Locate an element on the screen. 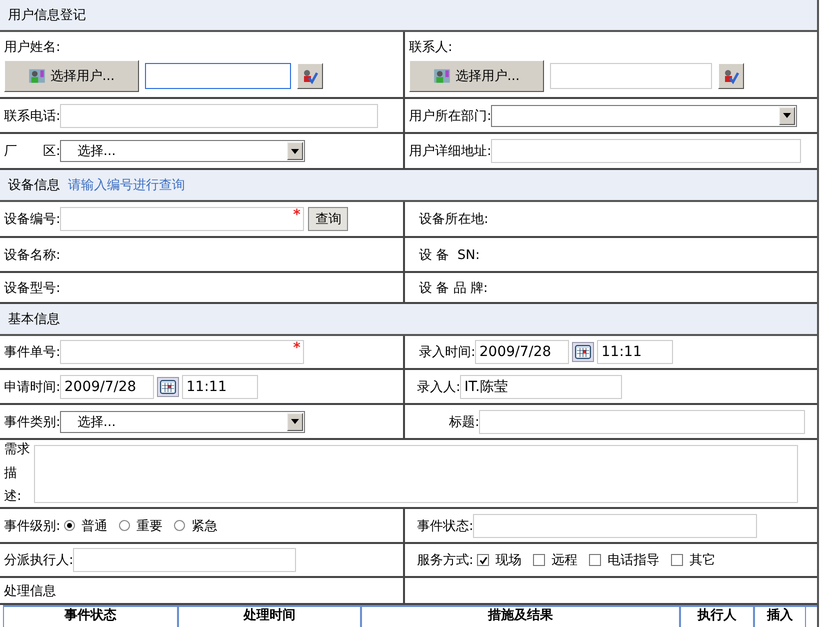  field-label: 事件状态: is located at coordinates (445, 526).